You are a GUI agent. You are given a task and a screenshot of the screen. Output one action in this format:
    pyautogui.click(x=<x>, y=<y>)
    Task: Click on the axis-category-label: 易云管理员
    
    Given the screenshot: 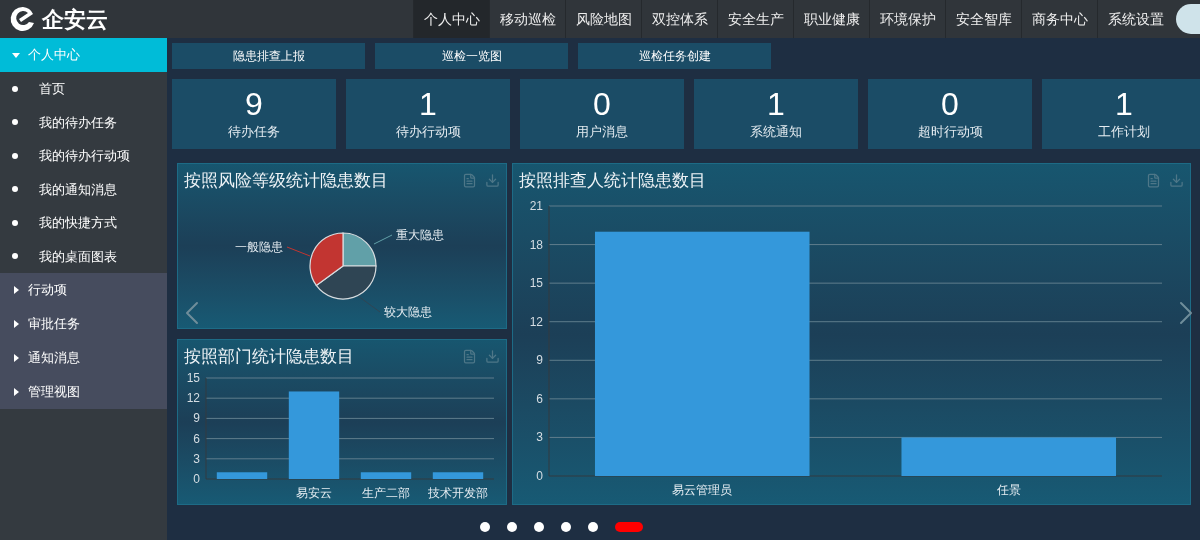 What is the action you would take?
    pyautogui.click(x=702, y=489)
    